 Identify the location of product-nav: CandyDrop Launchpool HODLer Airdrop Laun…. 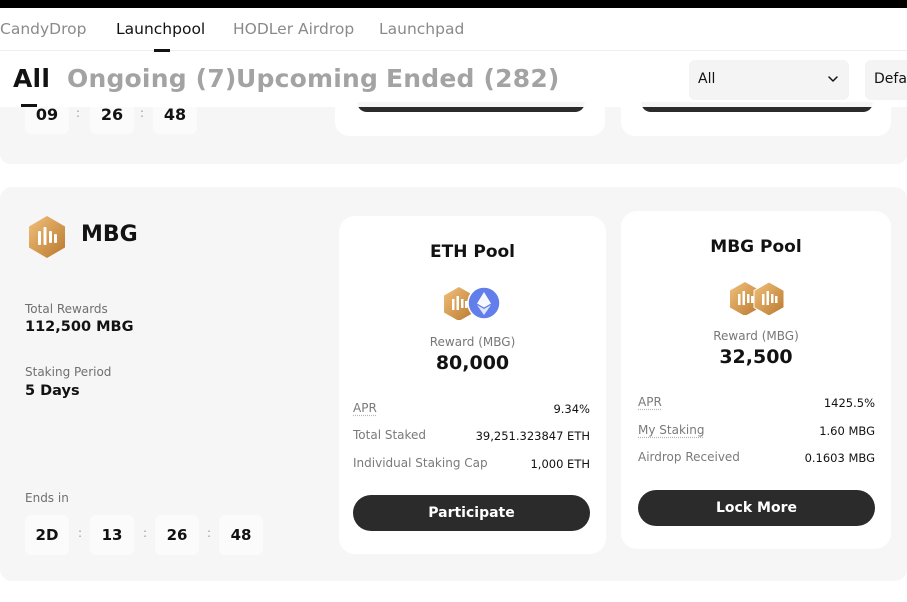
(453, 29).